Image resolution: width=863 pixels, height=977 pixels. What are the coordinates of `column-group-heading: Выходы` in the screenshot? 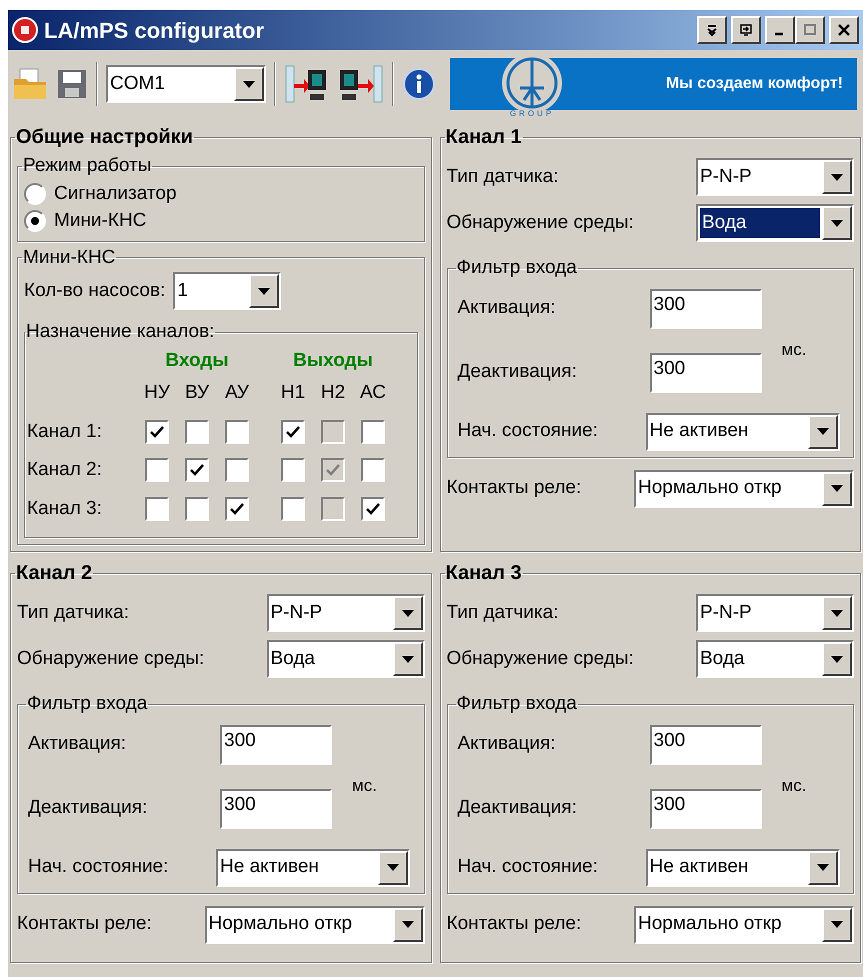 It's located at (333, 360).